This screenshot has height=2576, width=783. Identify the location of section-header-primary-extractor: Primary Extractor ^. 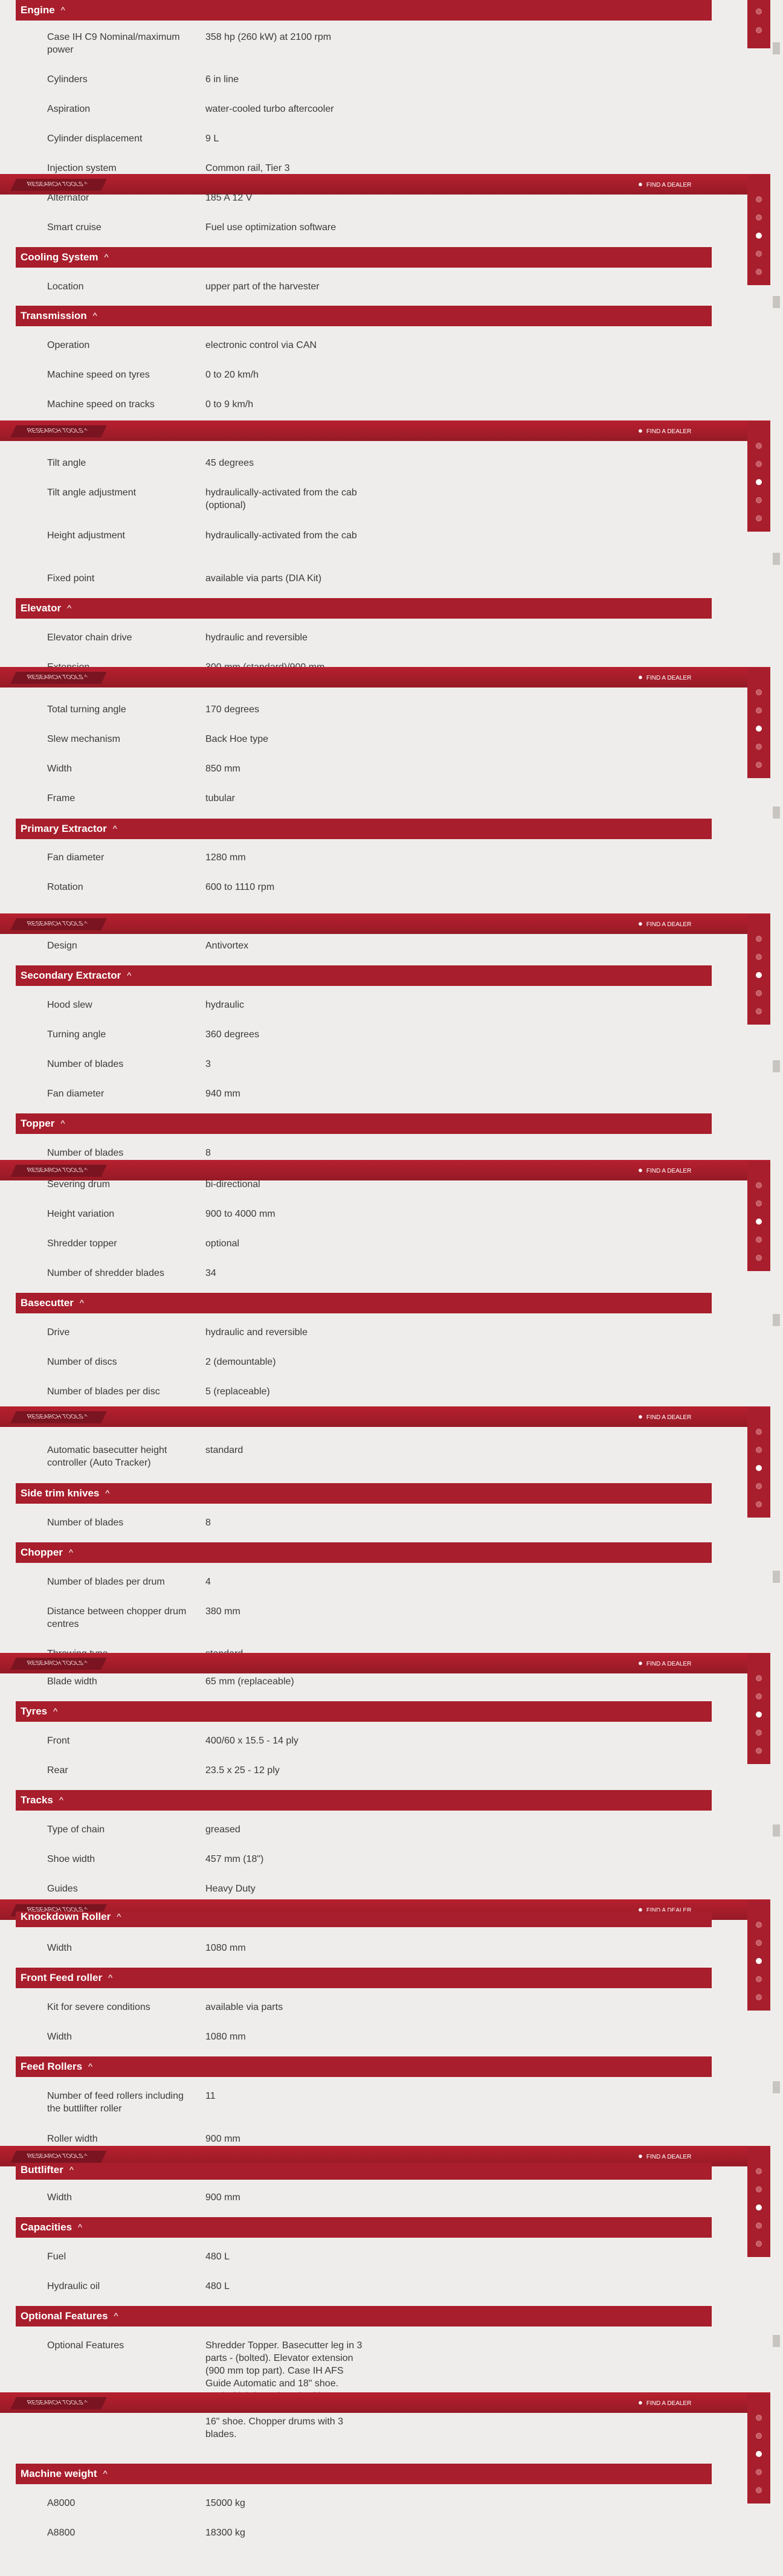
(364, 829).